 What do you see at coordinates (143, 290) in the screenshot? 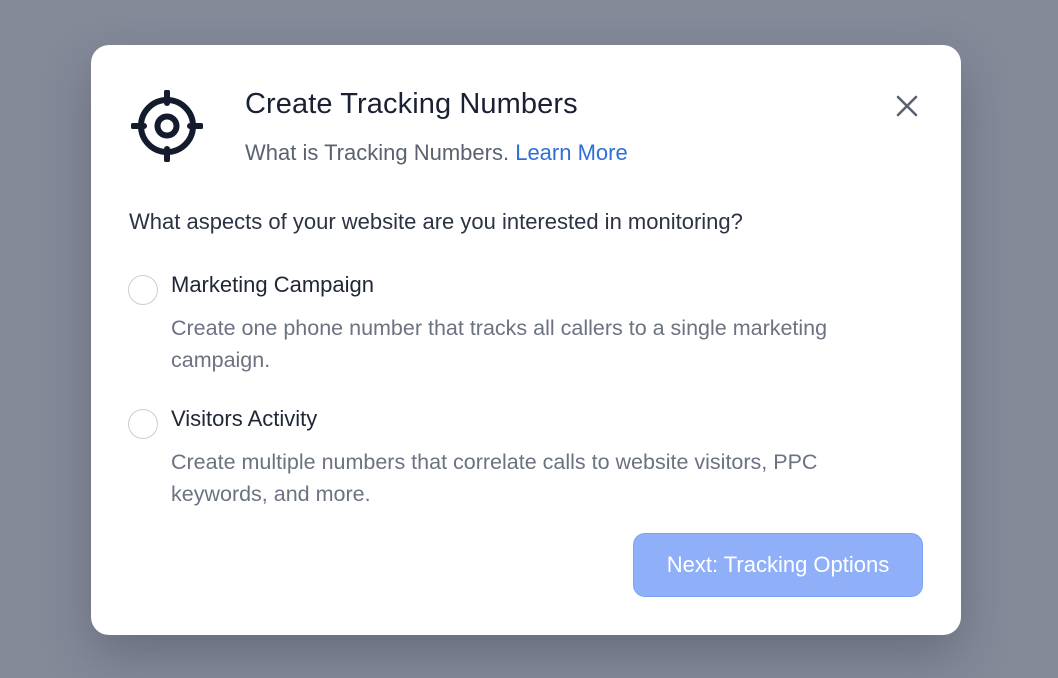
I see `marketing-campaign-radio` at bounding box center [143, 290].